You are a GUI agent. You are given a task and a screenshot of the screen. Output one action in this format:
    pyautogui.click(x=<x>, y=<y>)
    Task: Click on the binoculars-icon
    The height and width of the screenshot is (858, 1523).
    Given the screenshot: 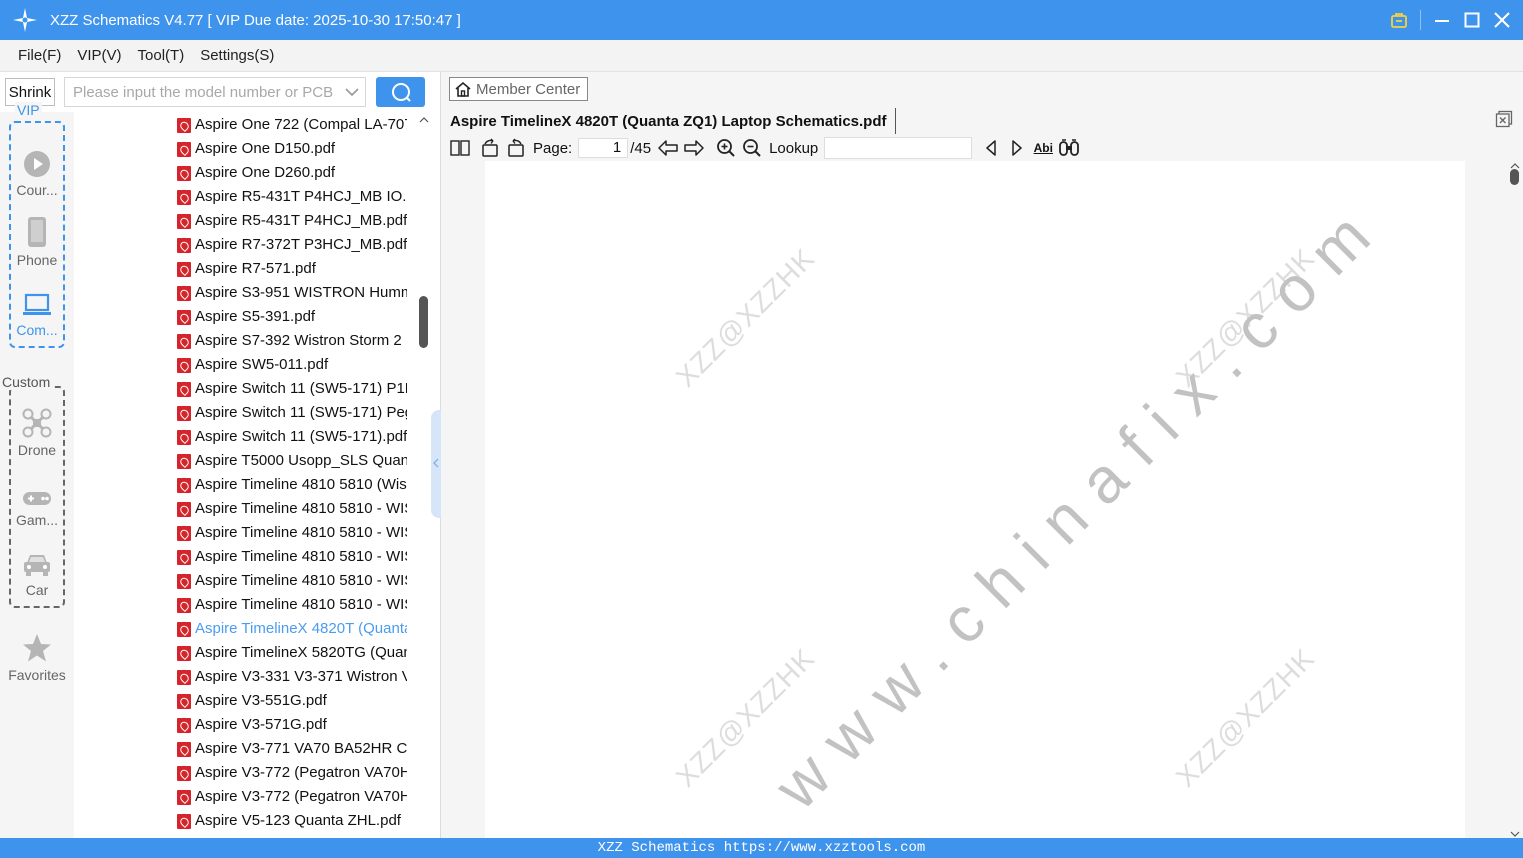 What is the action you would take?
    pyautogui.click(x=1069, y=148)
    